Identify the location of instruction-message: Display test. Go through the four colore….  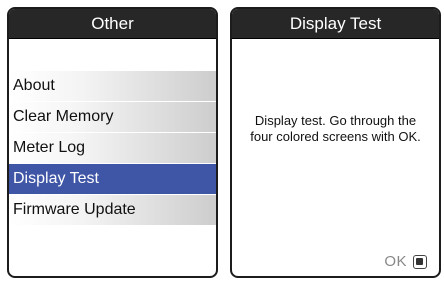
(335, 129).